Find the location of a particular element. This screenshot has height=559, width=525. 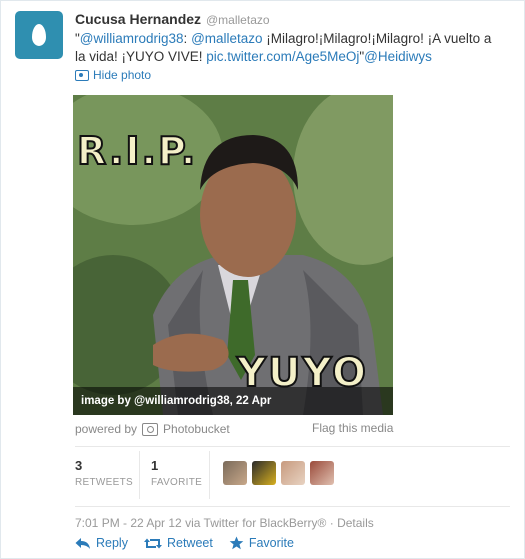

egg-avatar-icon is located at coordinates (39, 35).